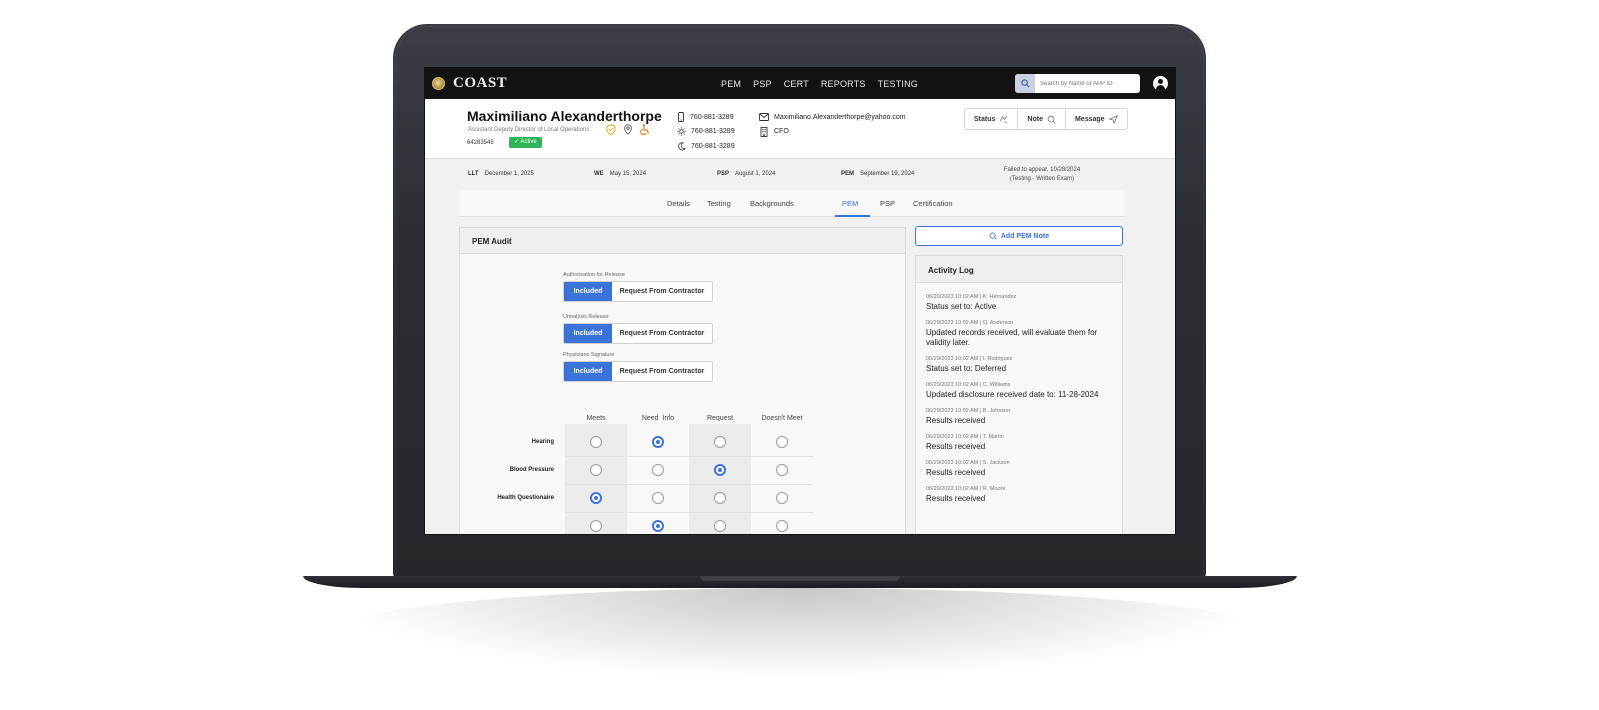  I want to click on failure-note-line1: Failed to appear, 10/28/2024, so click(1042, 170).